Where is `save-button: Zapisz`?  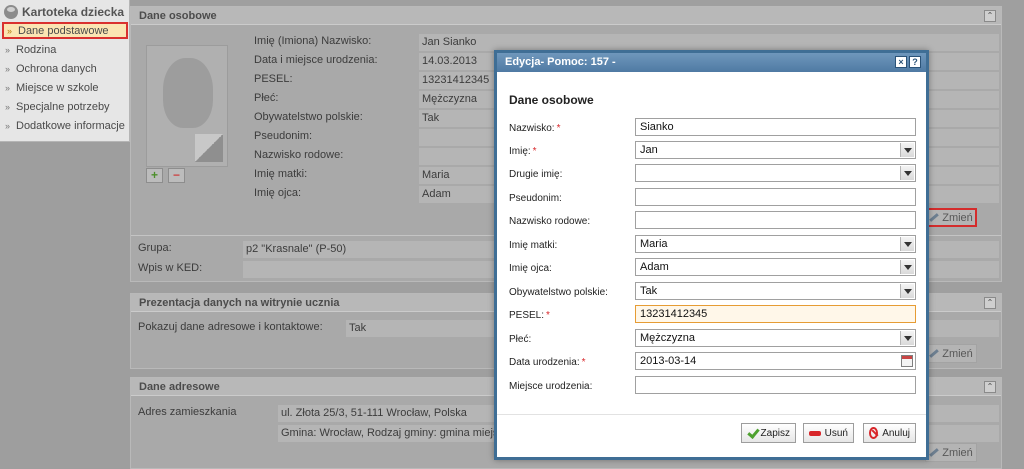
save-button: Zapisz is located at coordinates (768, 433).